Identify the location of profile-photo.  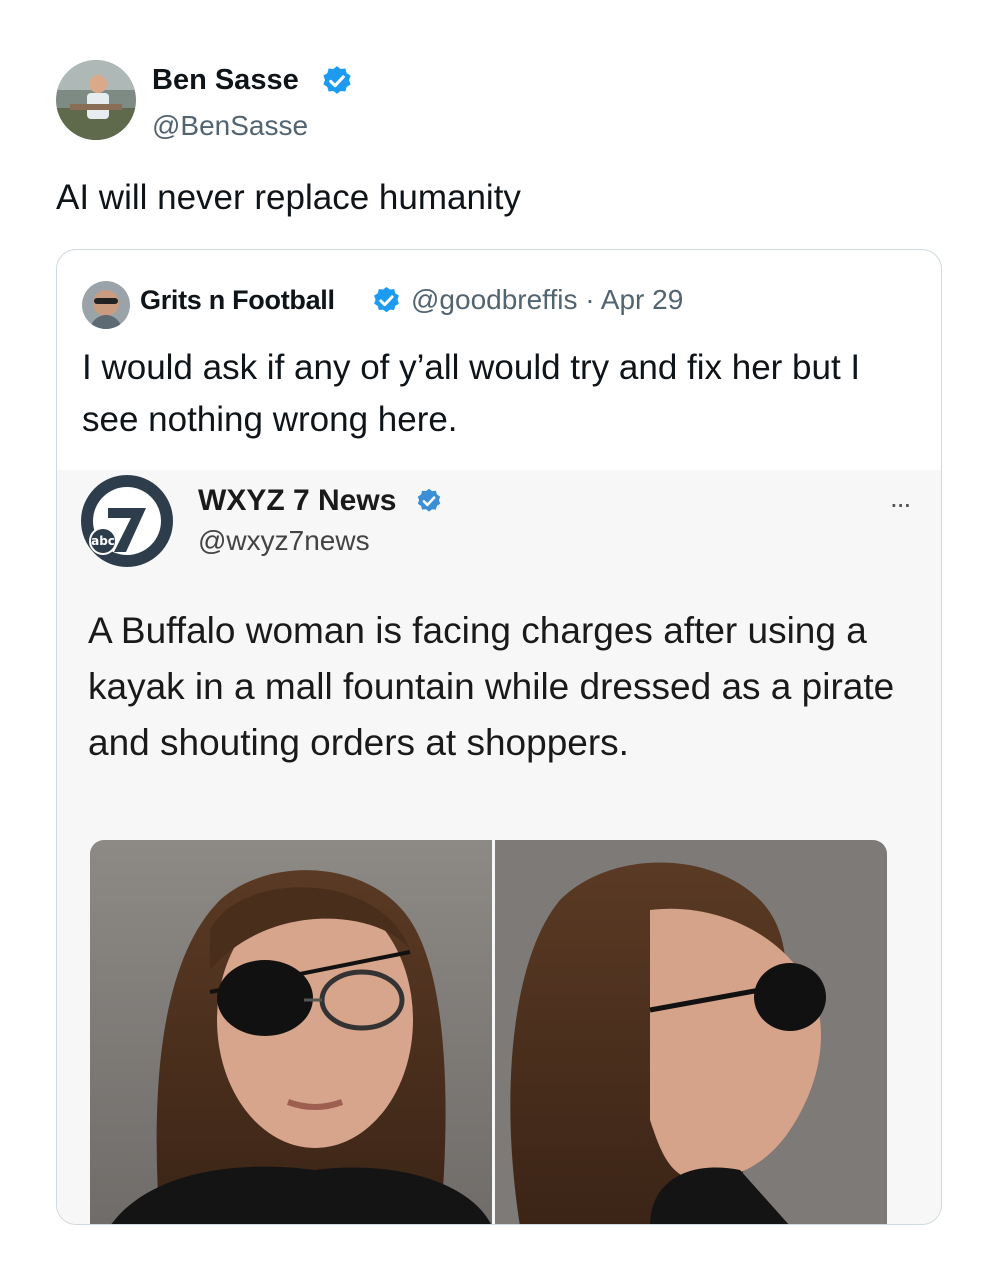
(691, 1032).